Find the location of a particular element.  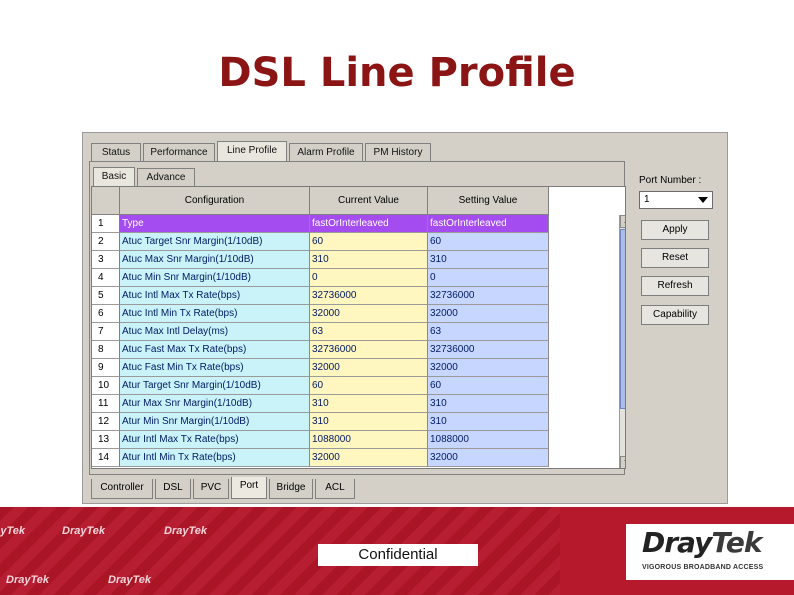

tab-basic: Basic is located at coordinates (114, 177).